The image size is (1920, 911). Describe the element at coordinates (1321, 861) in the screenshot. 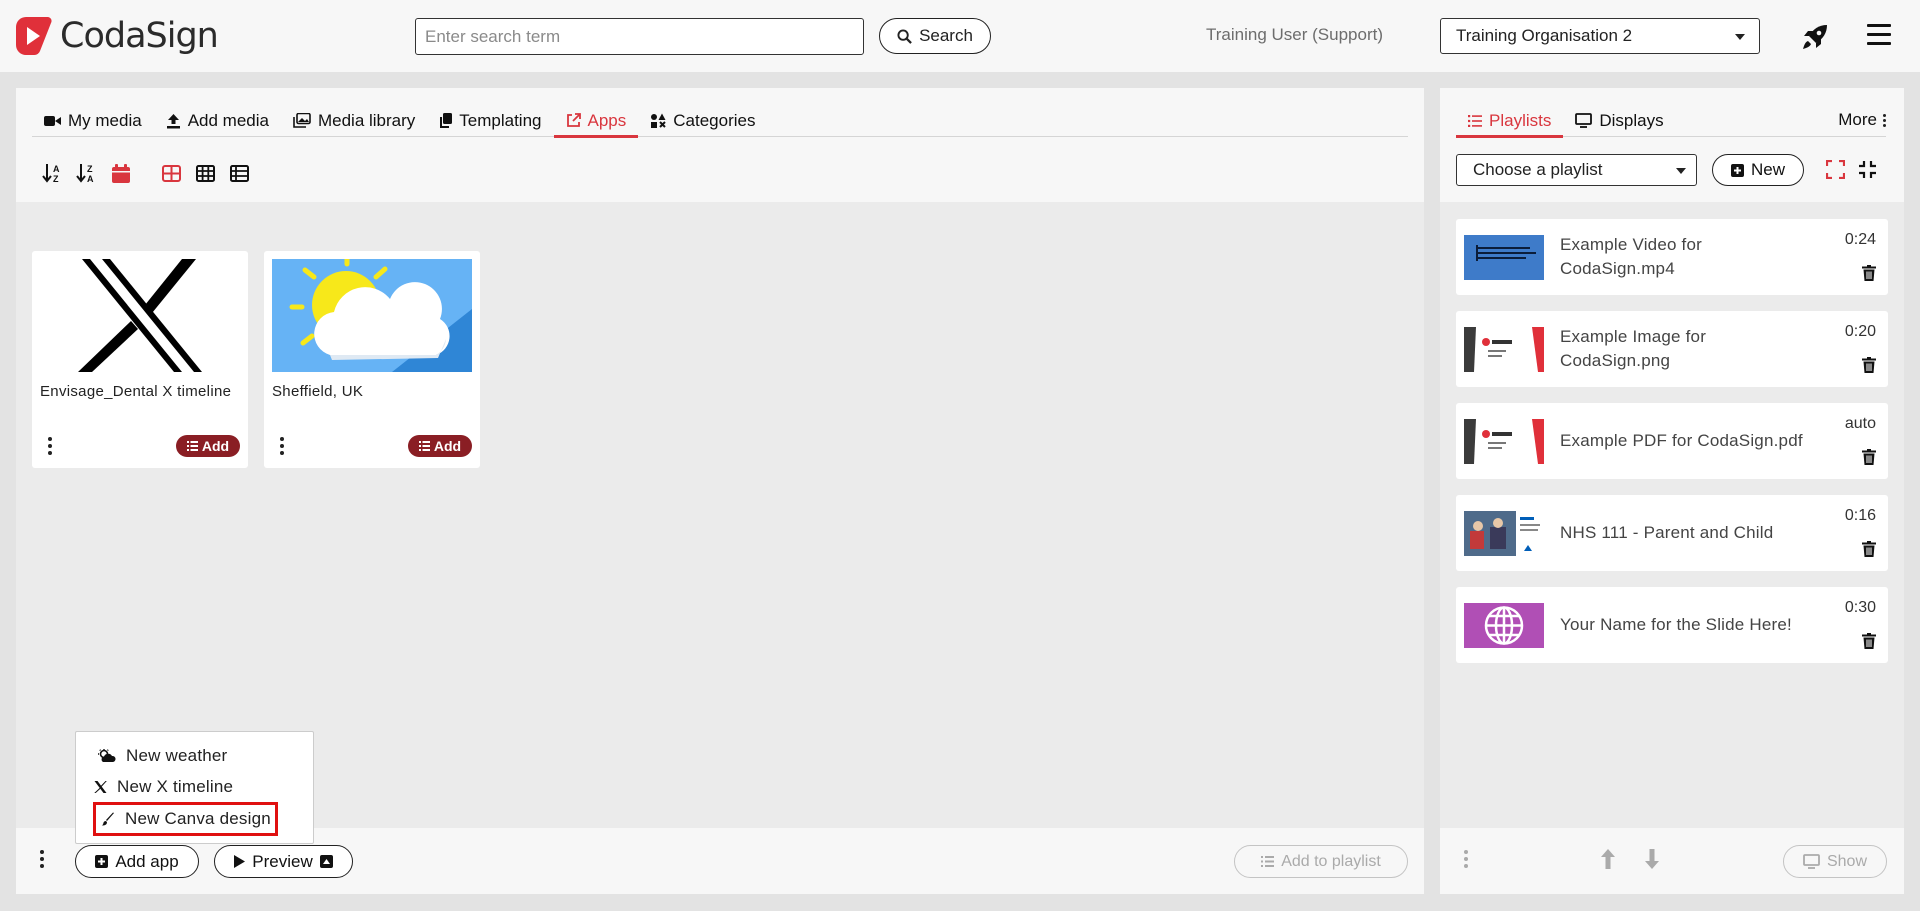

I see `add-to-playlist-button: Add to playlist` at that location.